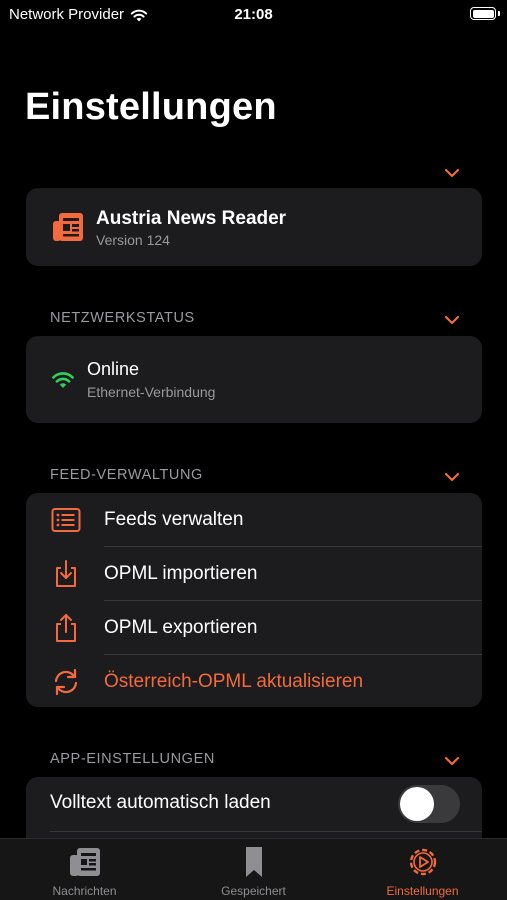 The height and width of the screenshot is (900, 507). What do you see at coordinates (66, 682) in the screenshot?
I see `refresh-icon` at bounding box center [66, 682].